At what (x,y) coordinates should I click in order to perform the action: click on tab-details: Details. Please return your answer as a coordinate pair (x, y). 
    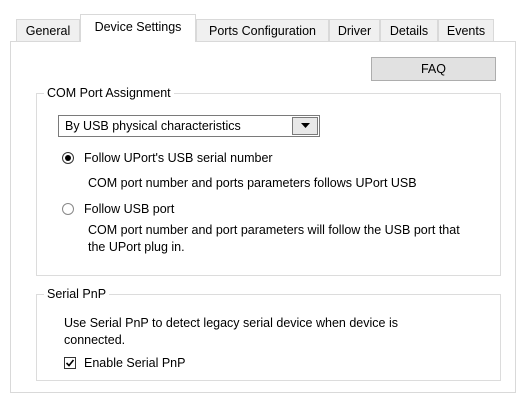
    Looking at the image, I should click on (409, 30).